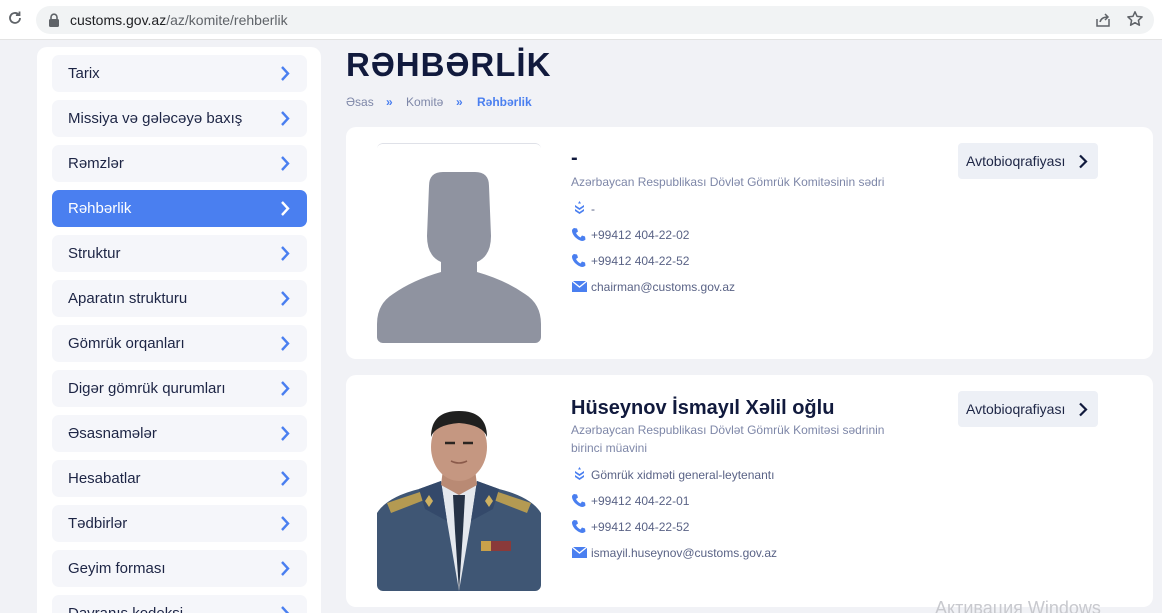 This screenshot has width=1162, height=613. What do you see at coordinates (179, 478) in the screenshot?
I see `sidebar-item-hesabatlar: Hesabatlar` at bounding box center [179, 478].